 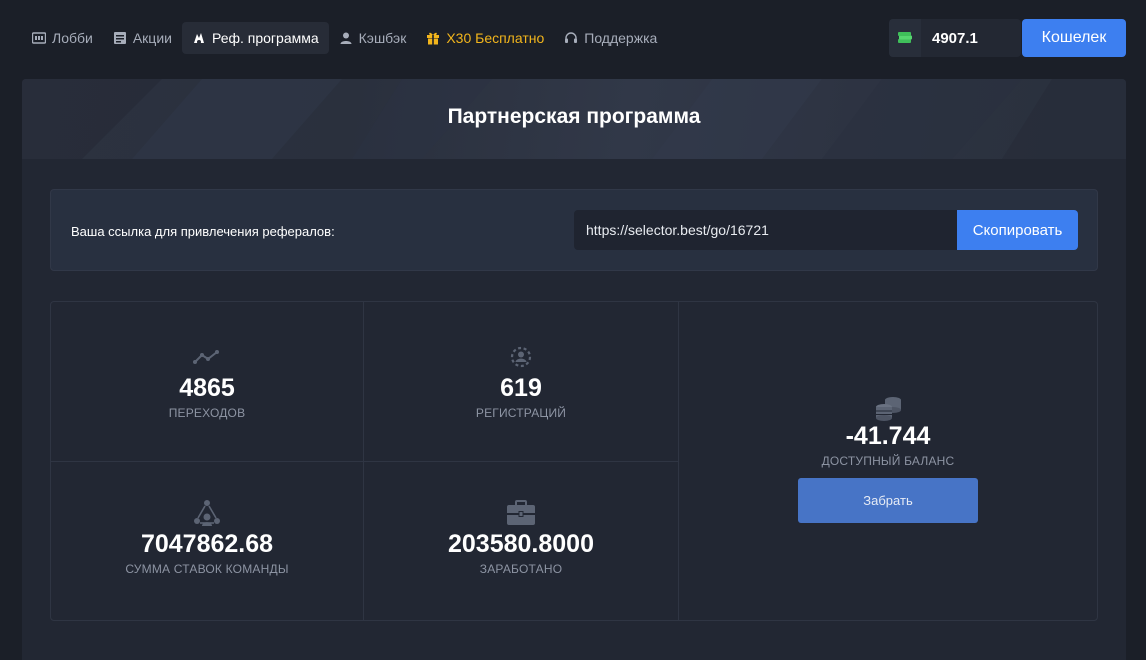 I want to click on balance-value: 4907.1, so click(x=955, y=38).